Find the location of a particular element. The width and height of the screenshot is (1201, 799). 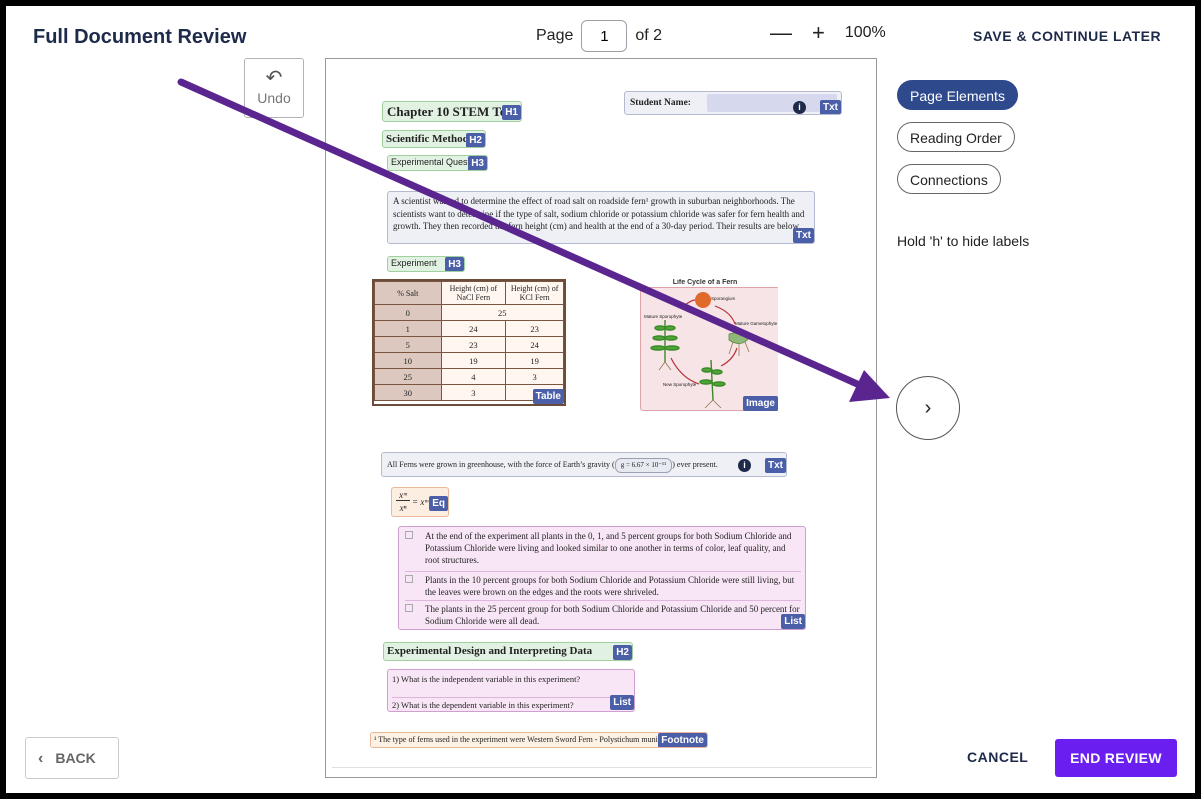

gravity-formula: g = 6.67 × 10⁻¹¹ is located at coordinates (643, 465).